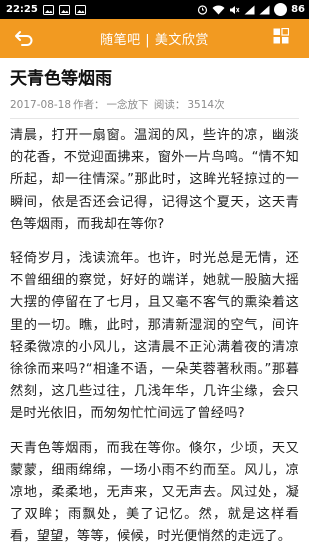 The width and height of the screenshot is (320, 550). Describe the element at coordinates (89, 105) in the screenshot. I see `author-label: 作者：` at that location.